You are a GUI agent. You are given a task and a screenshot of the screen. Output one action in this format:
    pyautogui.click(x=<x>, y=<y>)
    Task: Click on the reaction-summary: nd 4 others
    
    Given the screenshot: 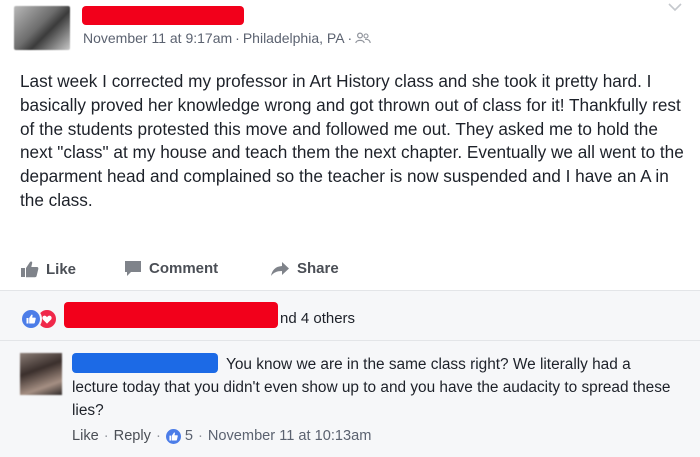 What is the action you would take?
    pyautogui.click(x=317, y=318)
    